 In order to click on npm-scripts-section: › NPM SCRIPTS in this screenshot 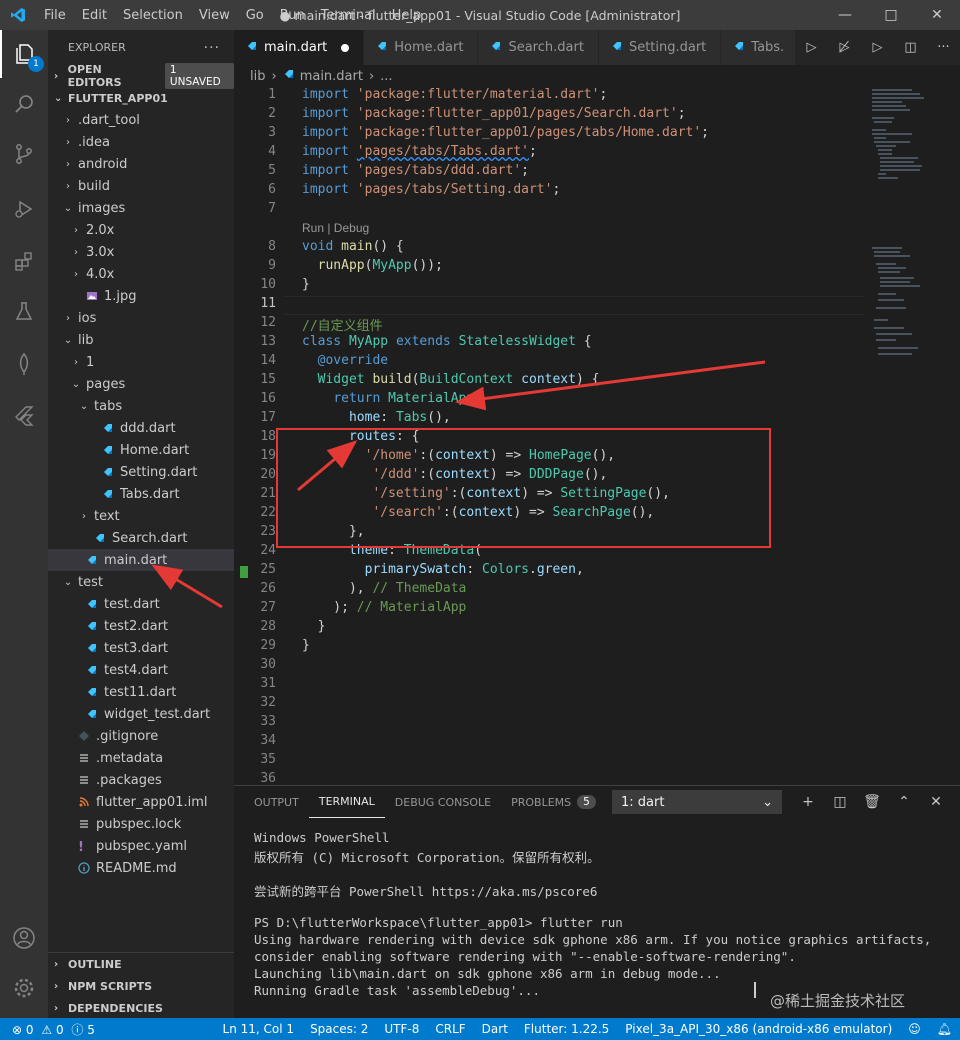, I will do `click(141, 986)`.